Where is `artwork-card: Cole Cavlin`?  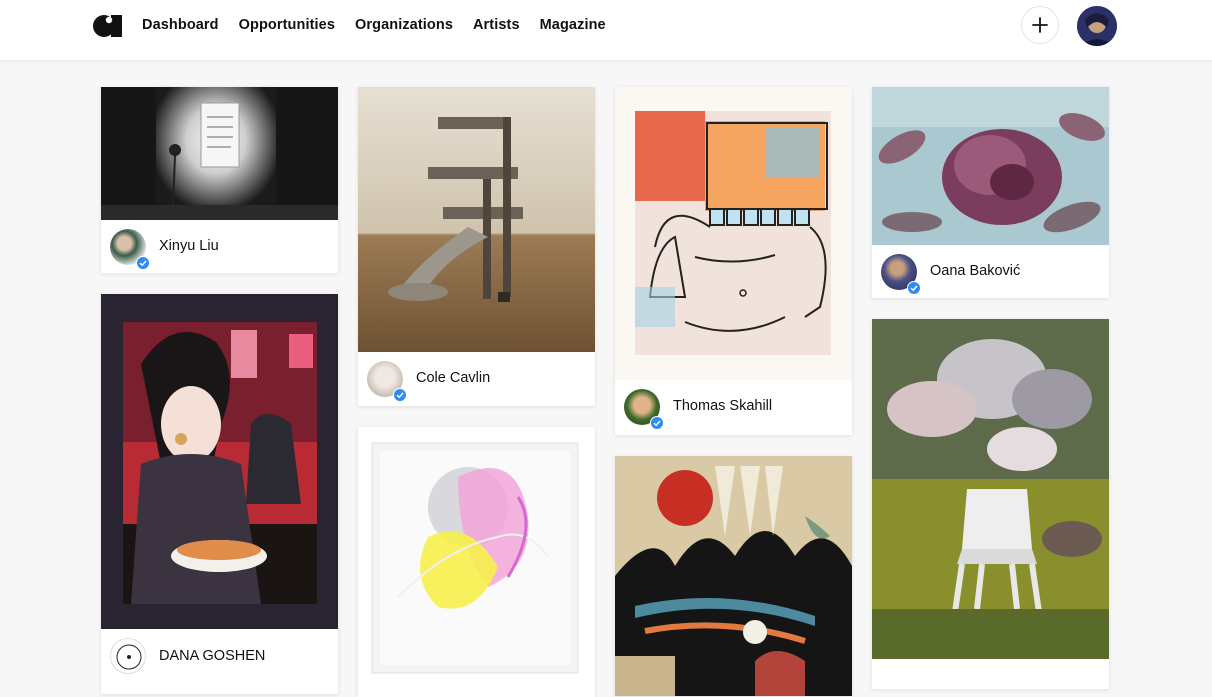
artwork-card: Cole Cavlin is located at coordinates (476, 246).